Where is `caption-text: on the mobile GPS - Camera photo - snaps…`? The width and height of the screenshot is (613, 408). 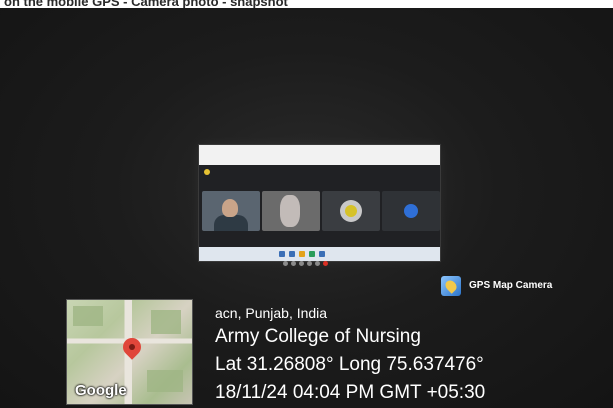 caption-text: on the mobile GPS - Camera photo - snaps… is located at coordinates (146, 4).